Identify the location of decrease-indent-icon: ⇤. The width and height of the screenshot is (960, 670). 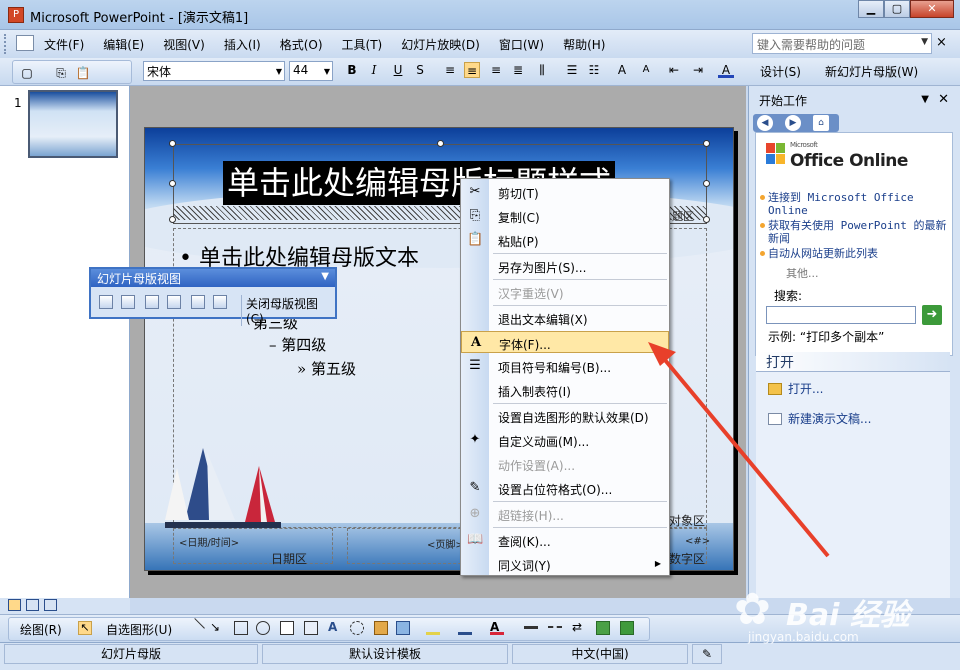
(674, 70).